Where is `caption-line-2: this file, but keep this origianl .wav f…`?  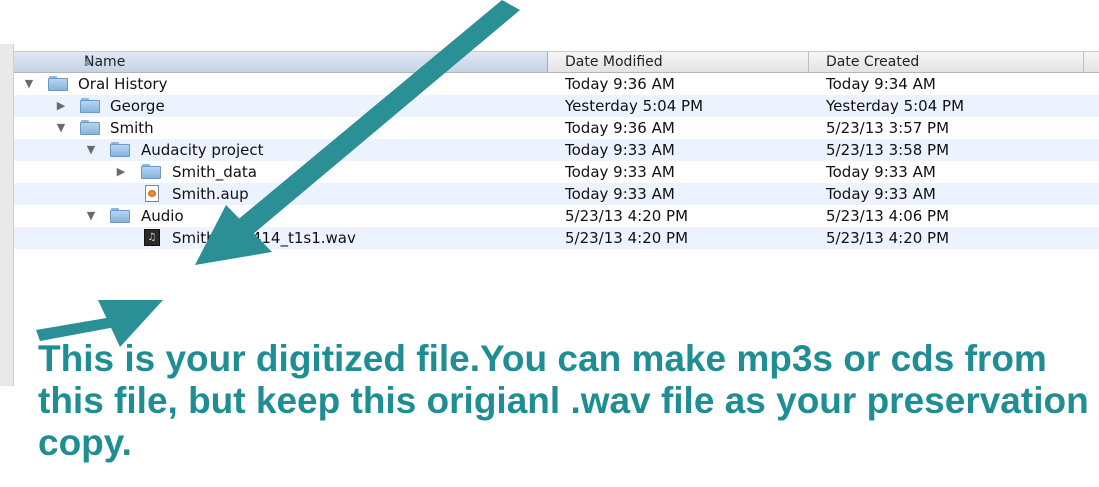
caption-line-2: this file, but keep this origianl .wav f… is located at coordinates (563, 400).